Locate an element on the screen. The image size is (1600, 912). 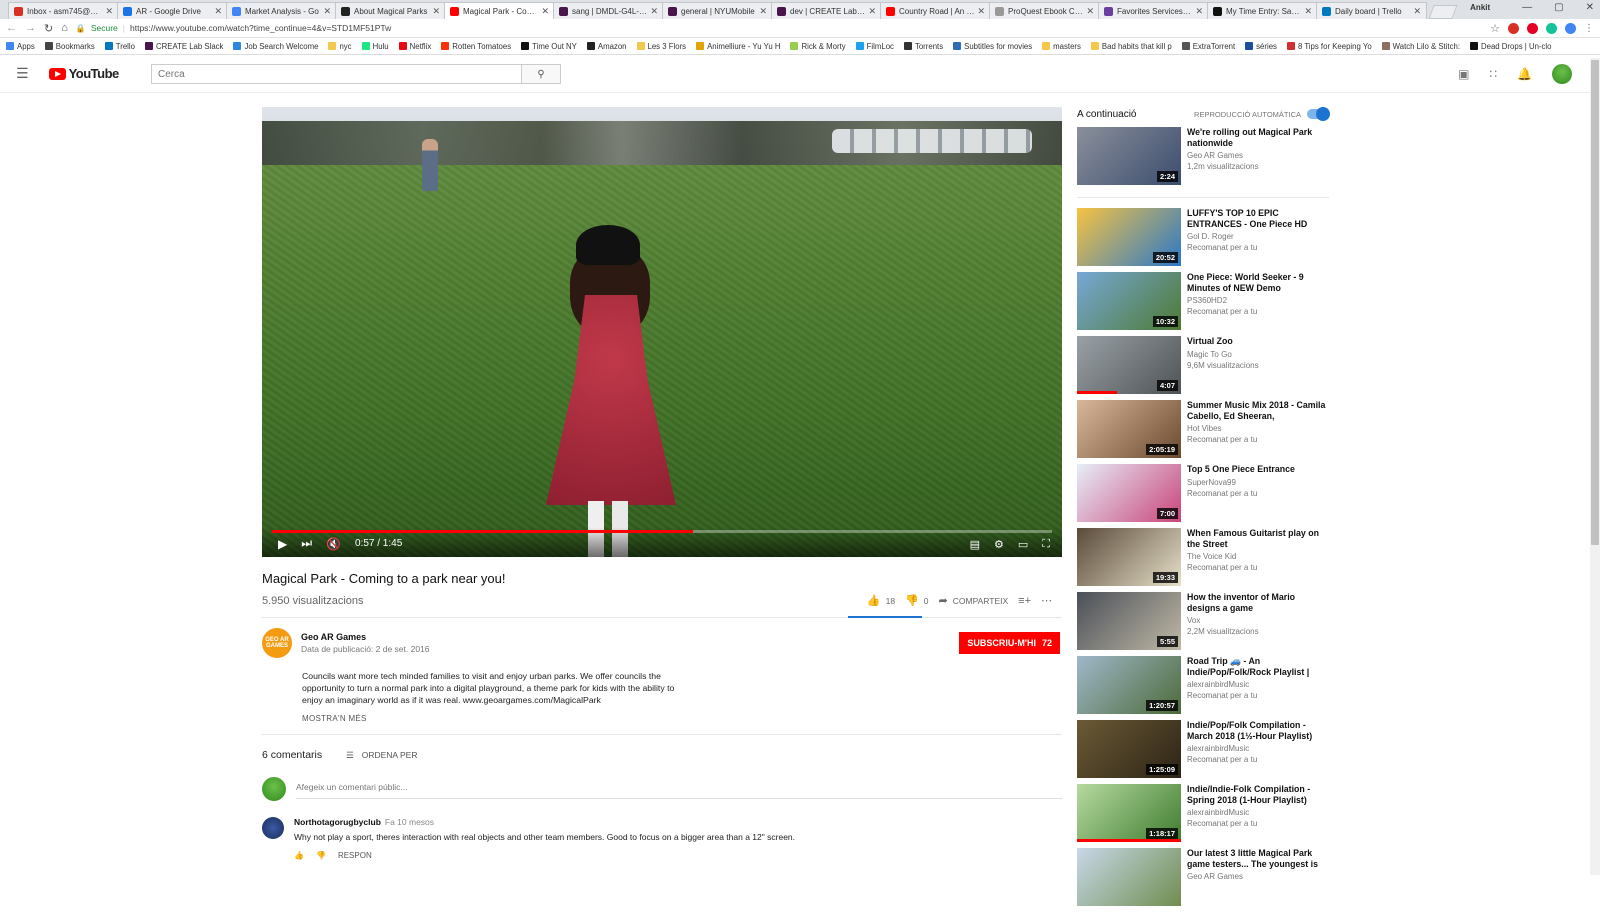
browser-tab: My Time Entry: Saurin ✕ is located at coordinates (1262, 10).